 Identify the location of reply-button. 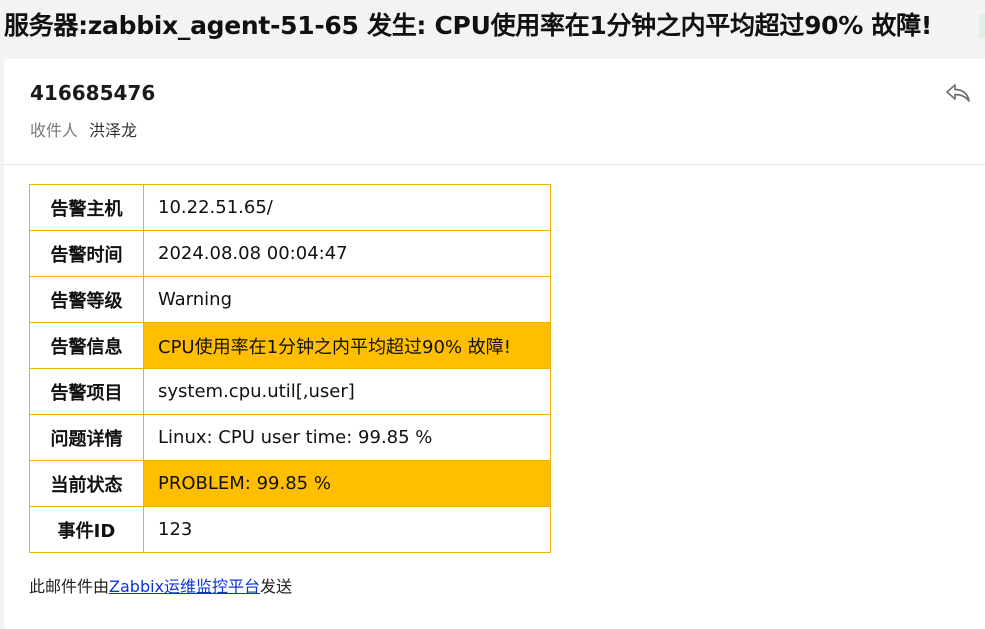
(958, 93).